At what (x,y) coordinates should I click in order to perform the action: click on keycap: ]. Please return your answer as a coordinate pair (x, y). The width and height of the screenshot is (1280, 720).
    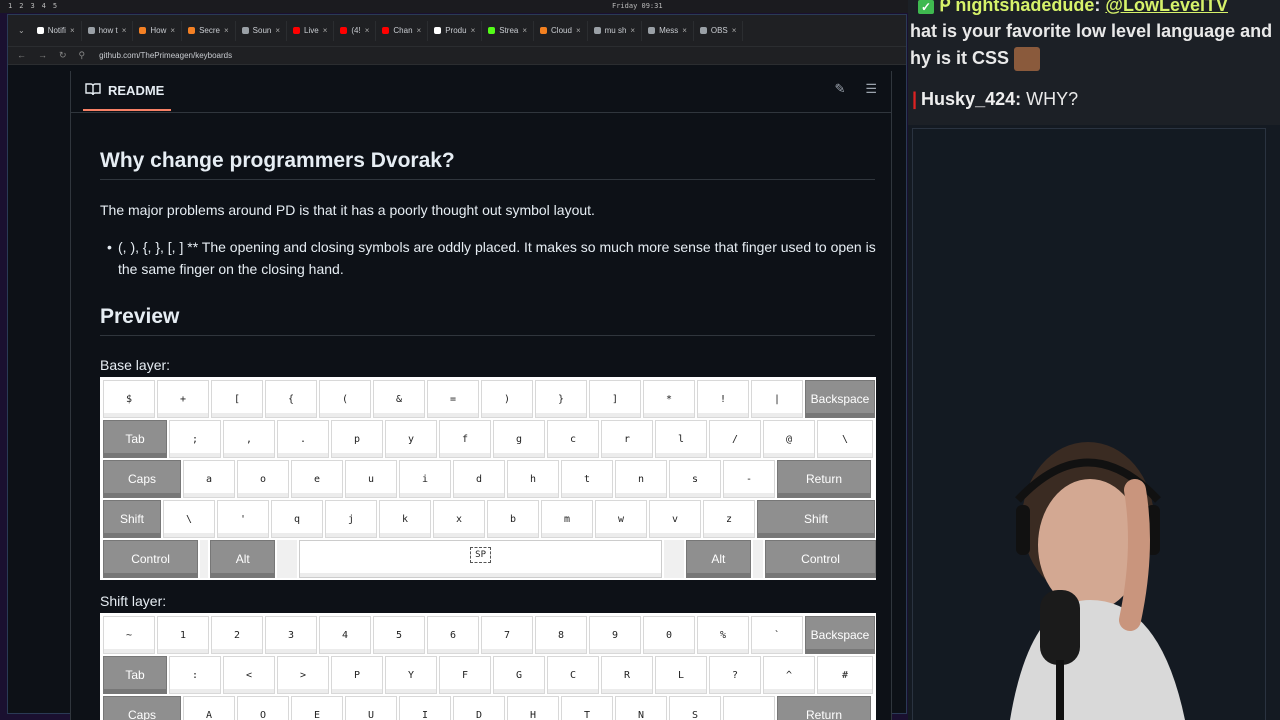
    Looking at the image, I should click on (615, 399).